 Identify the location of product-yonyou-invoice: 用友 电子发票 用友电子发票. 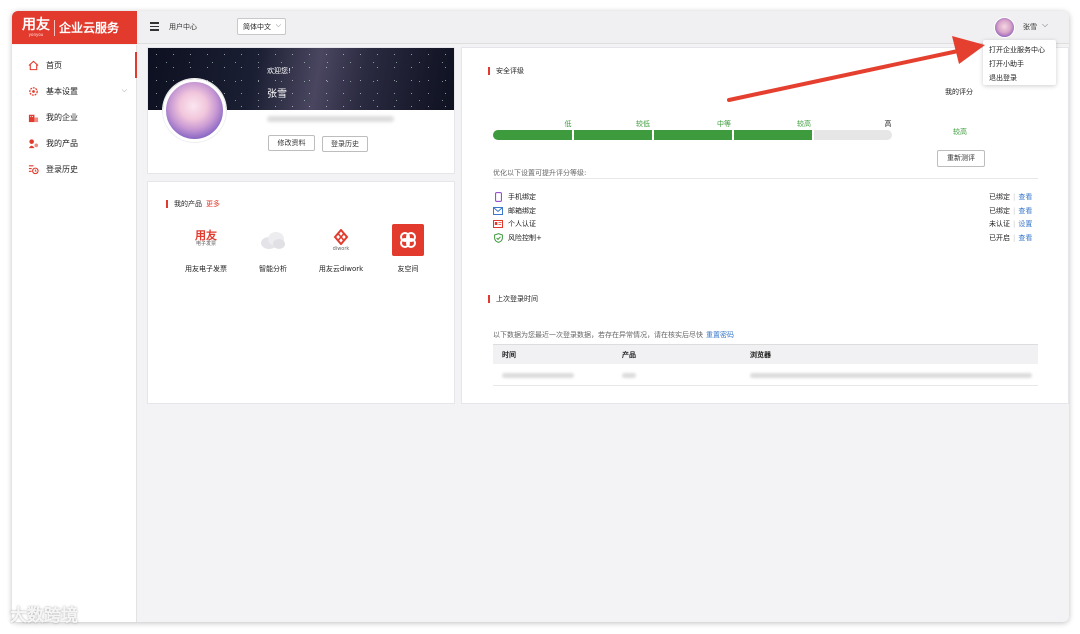
(206, 249).